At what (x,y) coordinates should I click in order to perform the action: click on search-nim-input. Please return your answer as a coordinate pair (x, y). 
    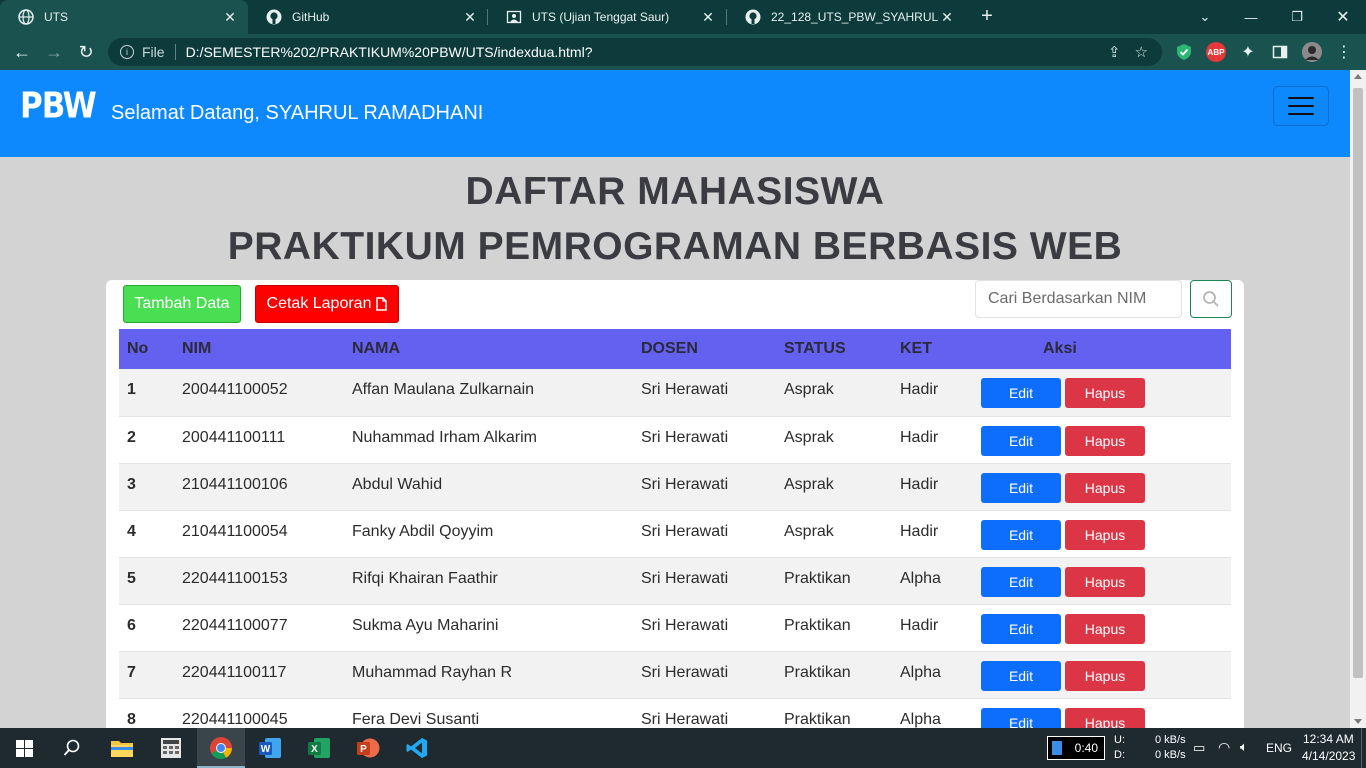
    Looking at the image, I should click on (1078, 299).